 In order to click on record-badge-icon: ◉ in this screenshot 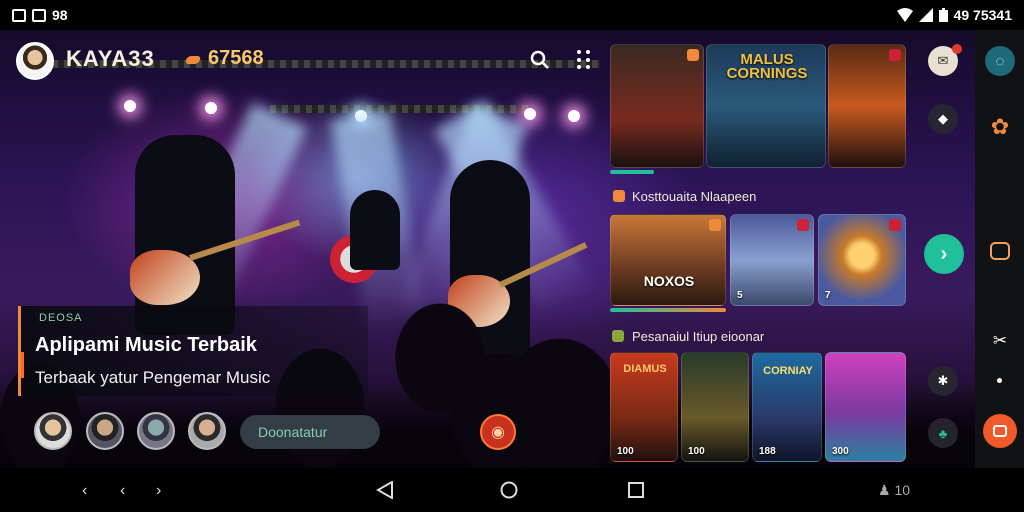, I will do `click(498, 432)`.